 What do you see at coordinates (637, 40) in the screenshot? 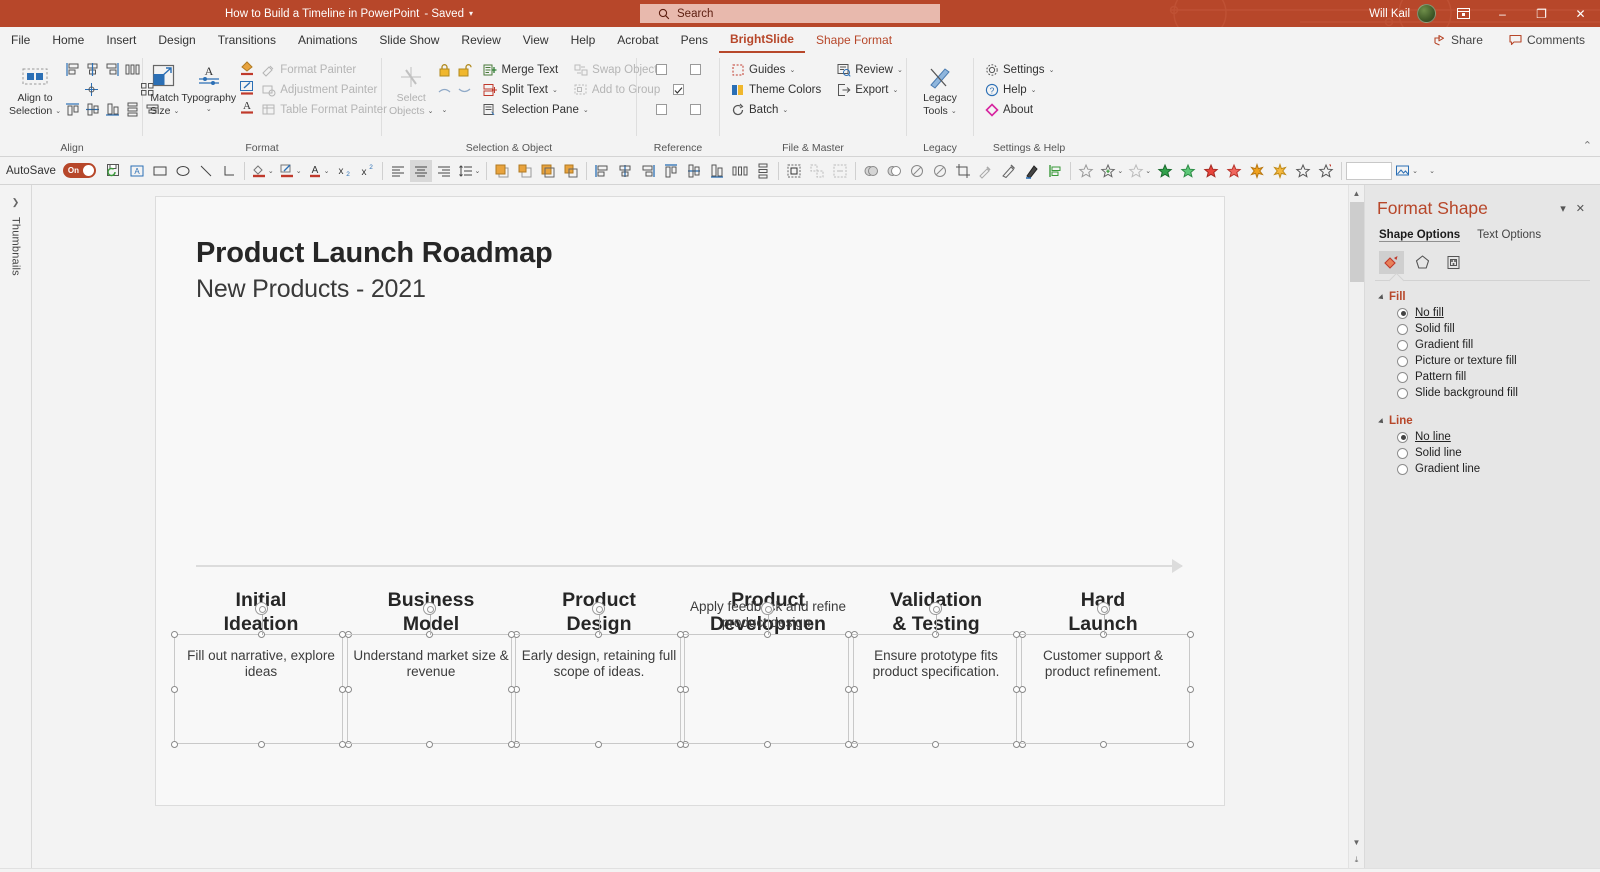
I see `tab-acrobat: Acrobat` at bounding box center [637, 40].